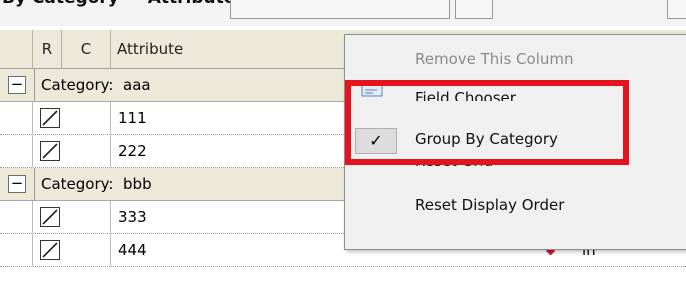 Image resolution: width=686 pixels, height=304 pixels. I want to click on menu-item-remove-column: Remove This Column, so click(515, 59).